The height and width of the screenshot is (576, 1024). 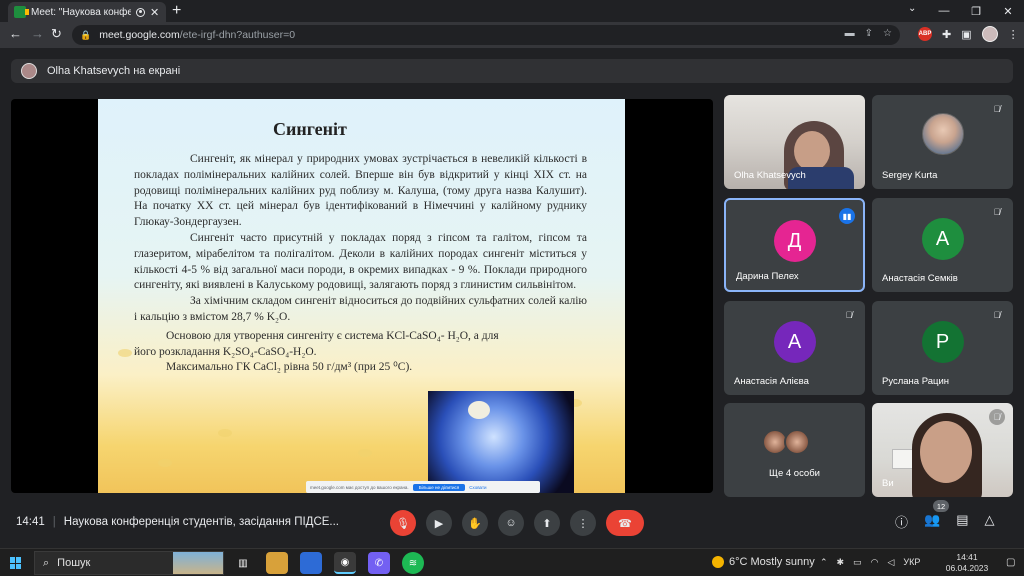 What do you see at coordinates (946, 34) in the screenshot?
I see `extensions-puzzle-icon: ✚` at bounding box center [946, 34].